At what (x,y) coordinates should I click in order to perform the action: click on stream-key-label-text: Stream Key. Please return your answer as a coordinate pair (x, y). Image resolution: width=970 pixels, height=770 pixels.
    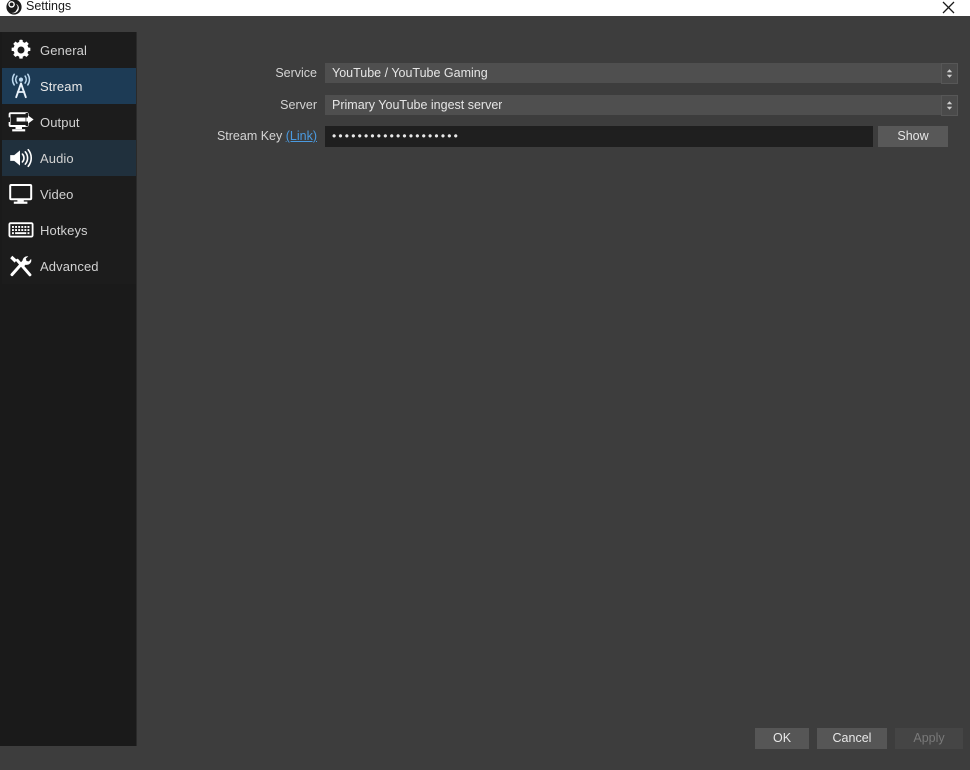
    Looking at the image, I should click on (249, 136).